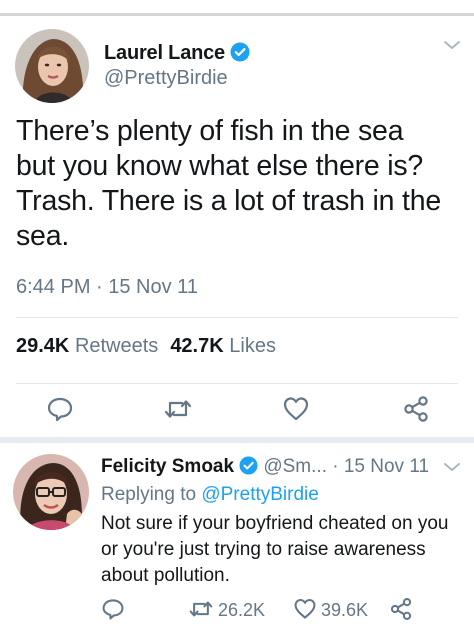 Image resolution: width=474 pixels, height=632 pixels. What do you see at coordinates (165, 575) in the screenshot?
I see `reply-text-line: about pollution.` at bounding box center [165, 575].